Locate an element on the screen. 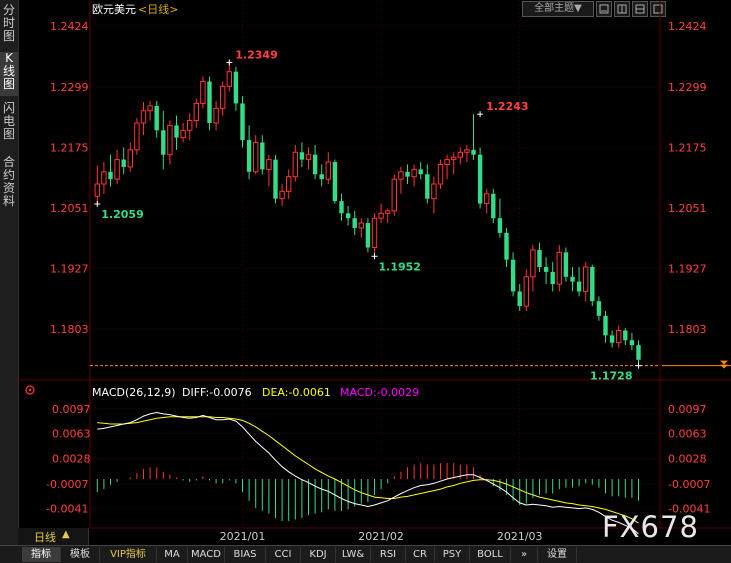  price-tick-right: 1.2051 is located at coordinates (687, 208).